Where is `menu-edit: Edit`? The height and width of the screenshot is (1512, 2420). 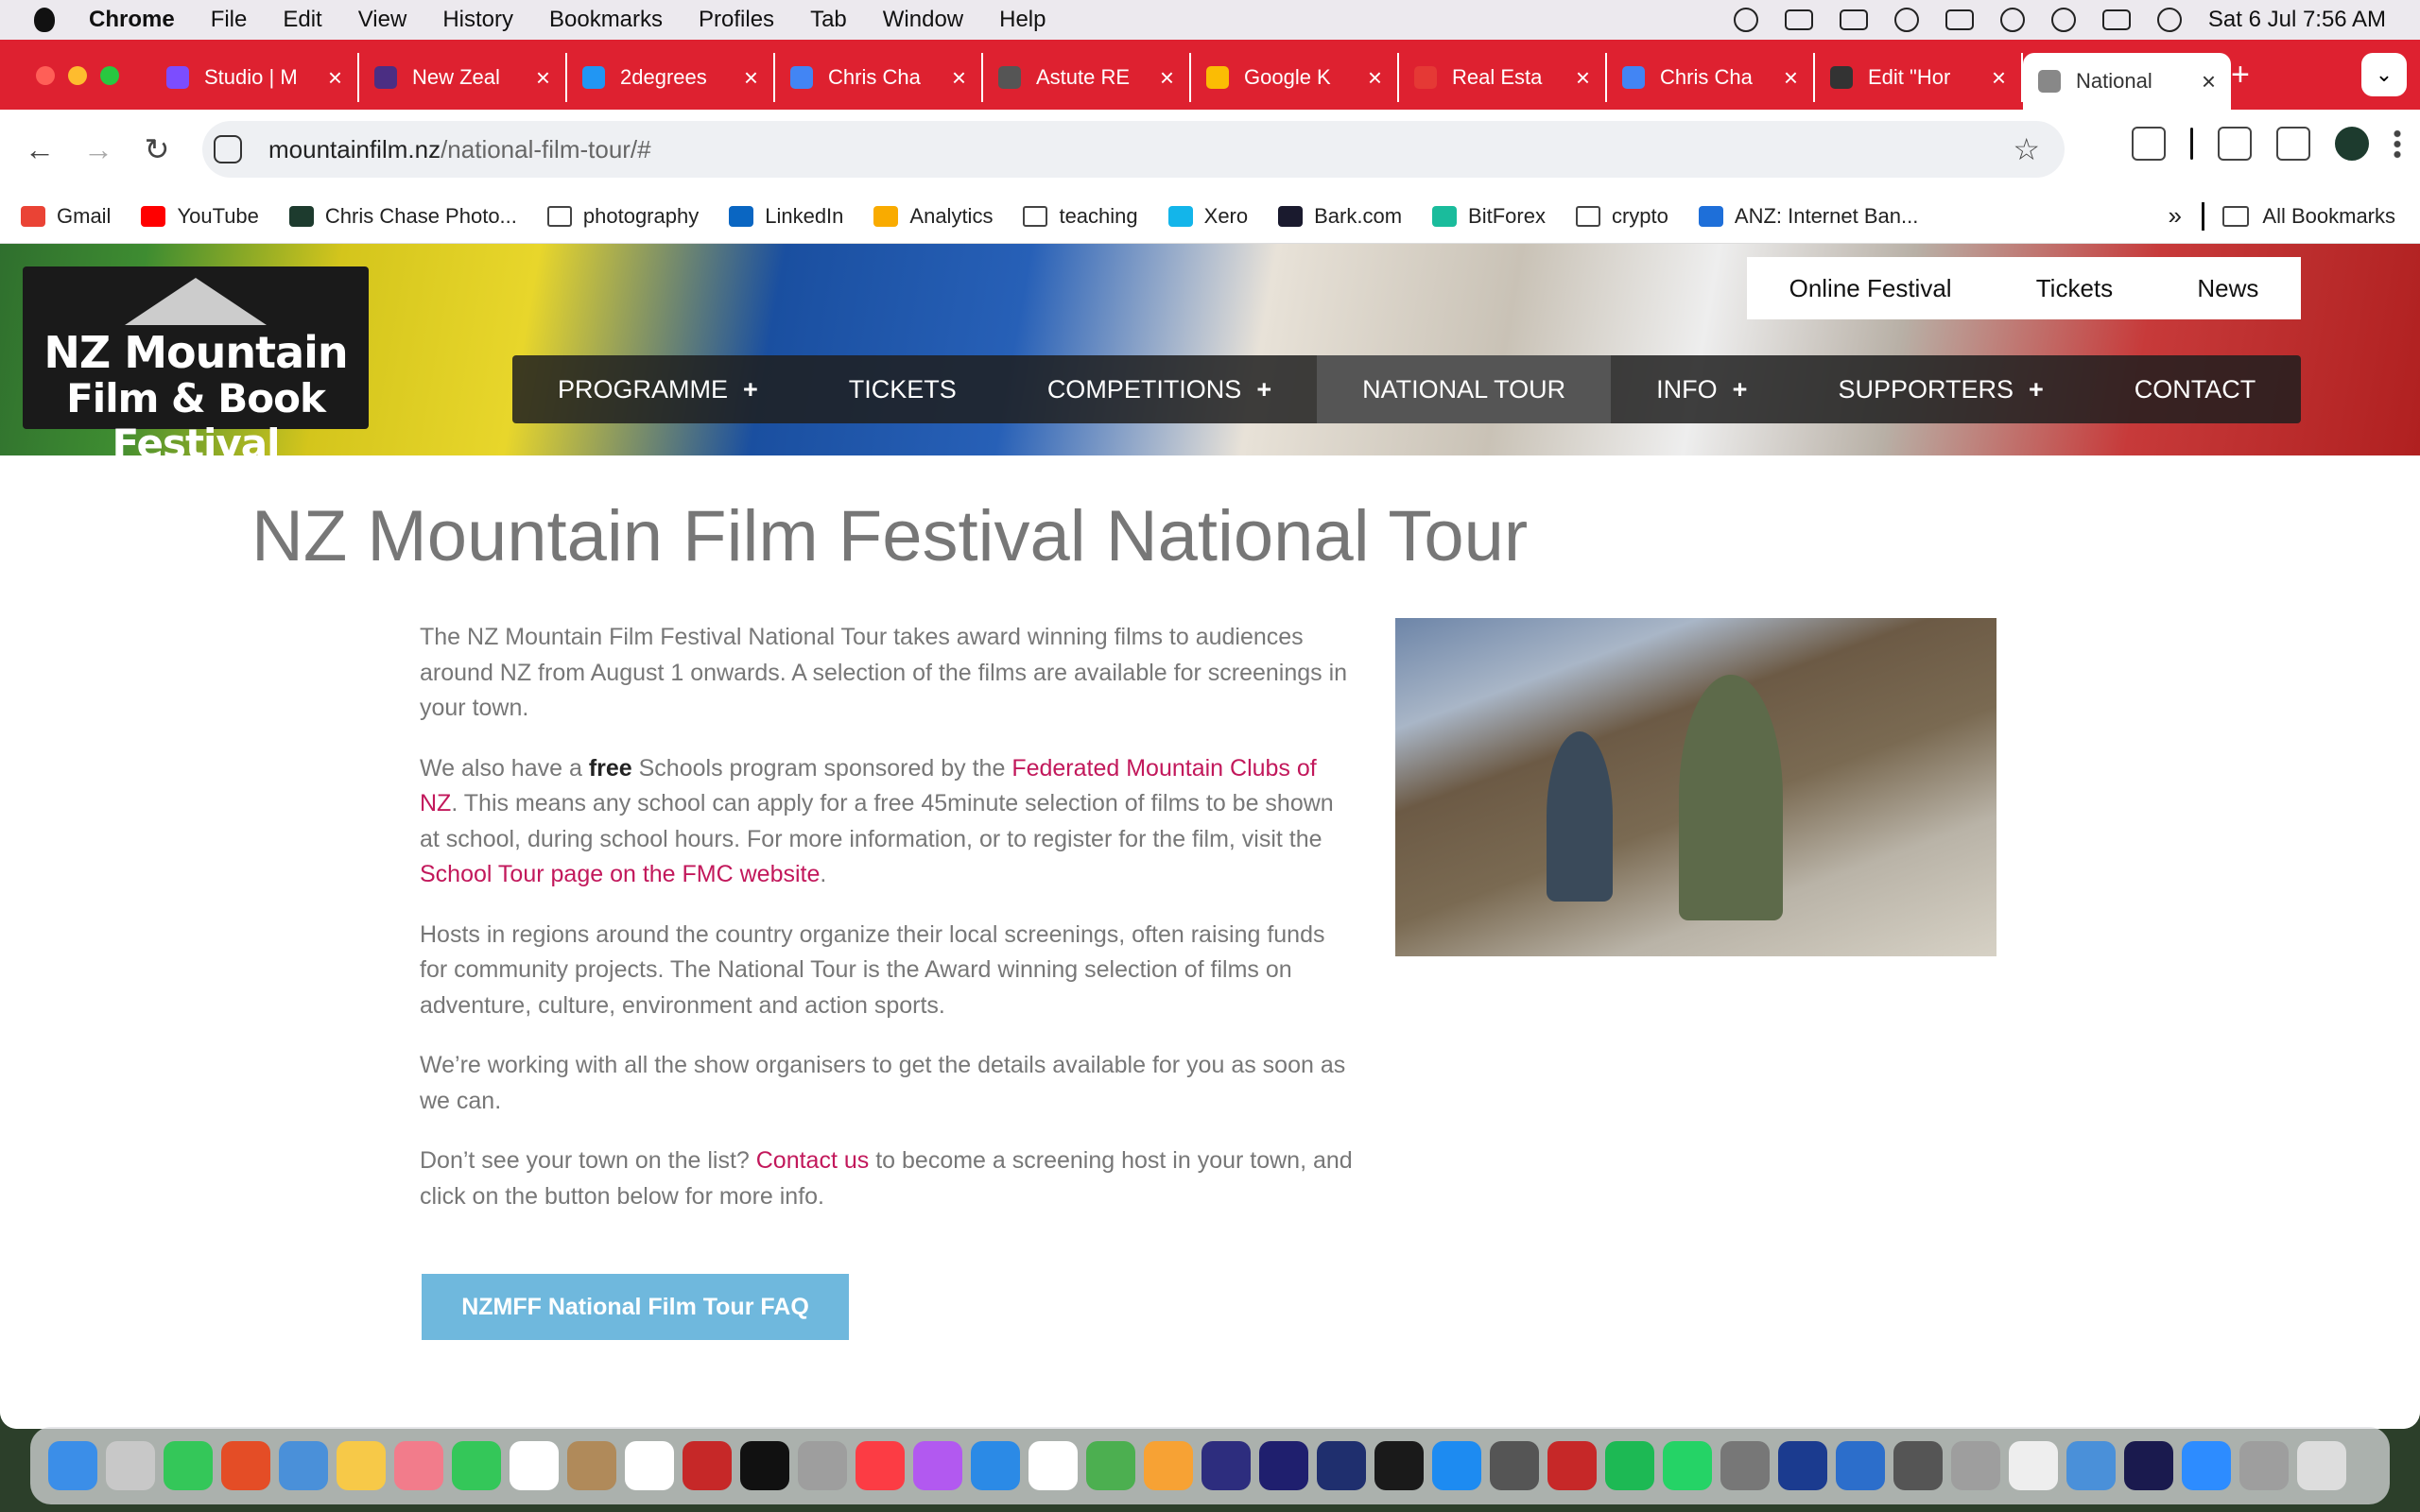
menu-edit: Edit is located at coordinates (302, 20).